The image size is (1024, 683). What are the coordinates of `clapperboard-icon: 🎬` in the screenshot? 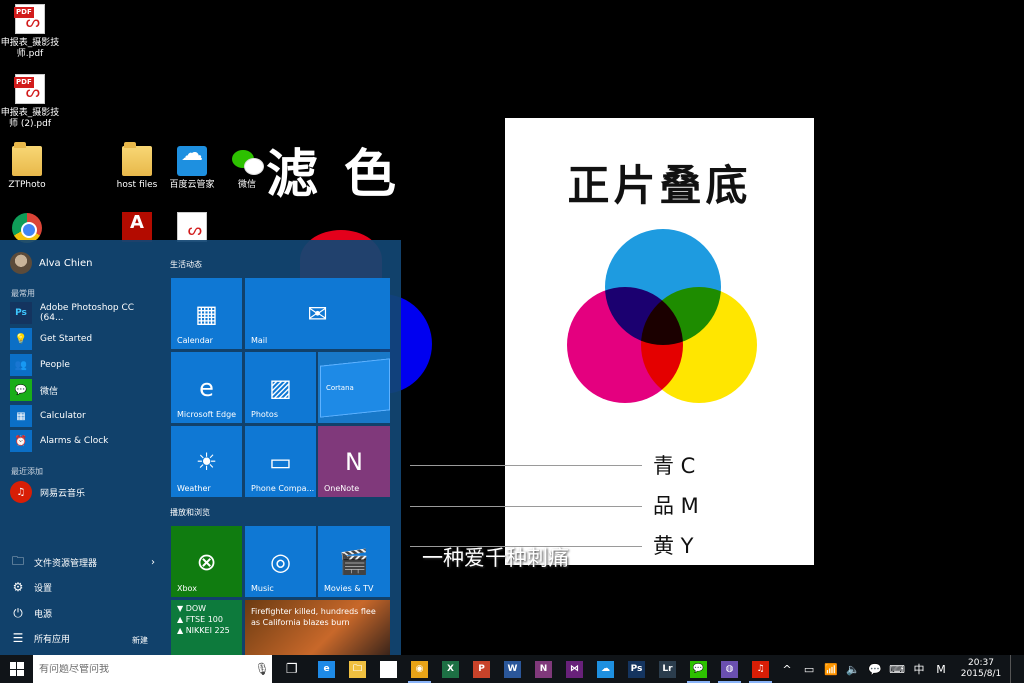 It's located at (354, 562).